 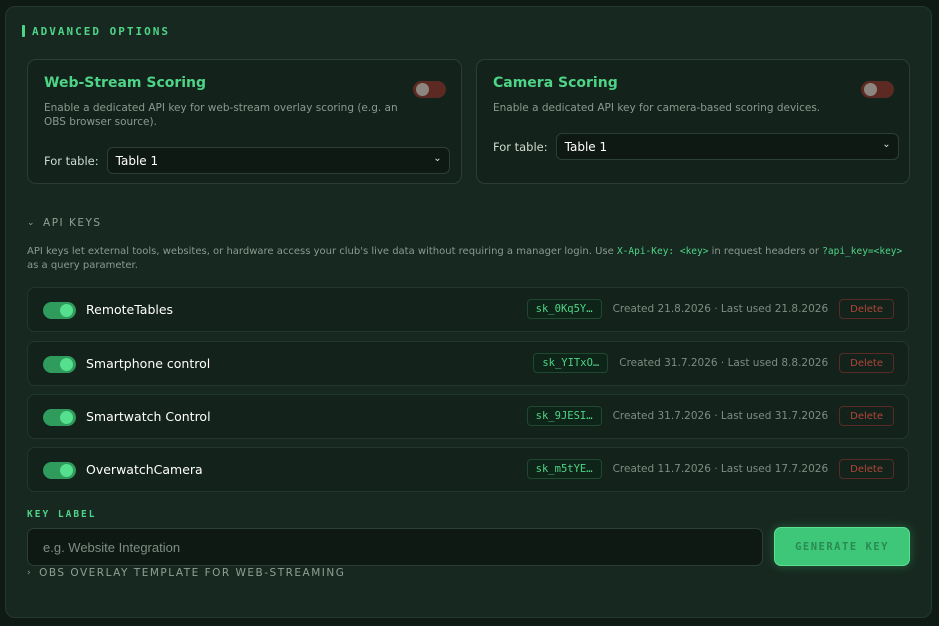 What do you see at coordinates (144, 469) in the screenshot?
I see `api-key-name: OverwatchCamera` at bounding box center [144, 469].